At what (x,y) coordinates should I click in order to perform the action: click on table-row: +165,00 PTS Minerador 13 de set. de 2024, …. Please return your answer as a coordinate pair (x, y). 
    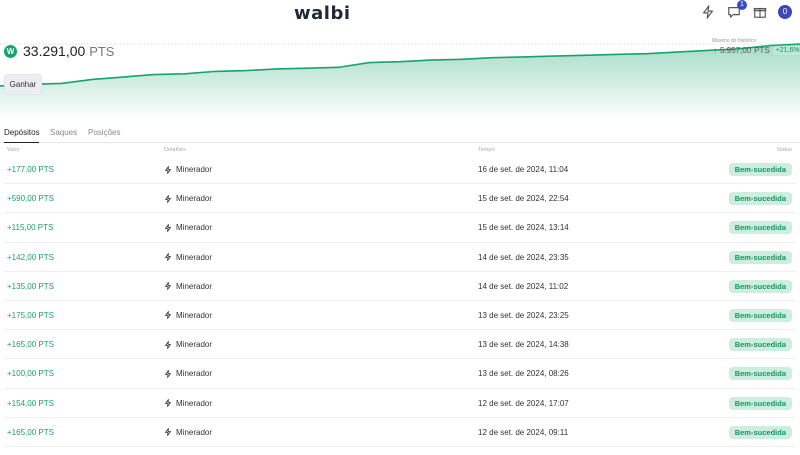
    Looking at the image, I should click on (400, 345).